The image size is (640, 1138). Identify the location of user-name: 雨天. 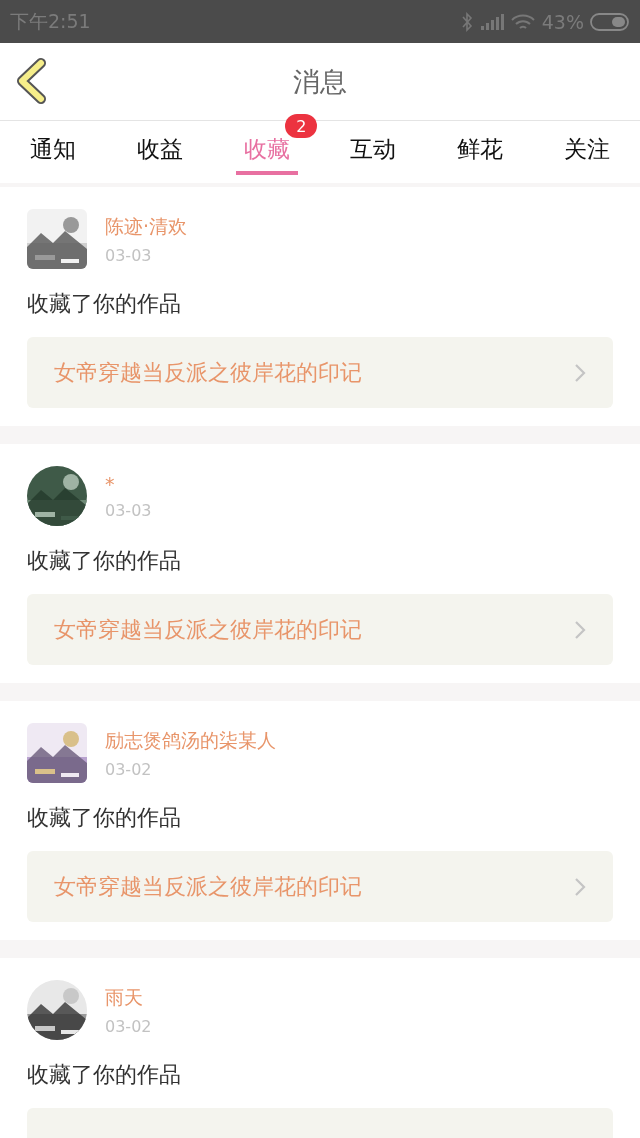
(128, 997).